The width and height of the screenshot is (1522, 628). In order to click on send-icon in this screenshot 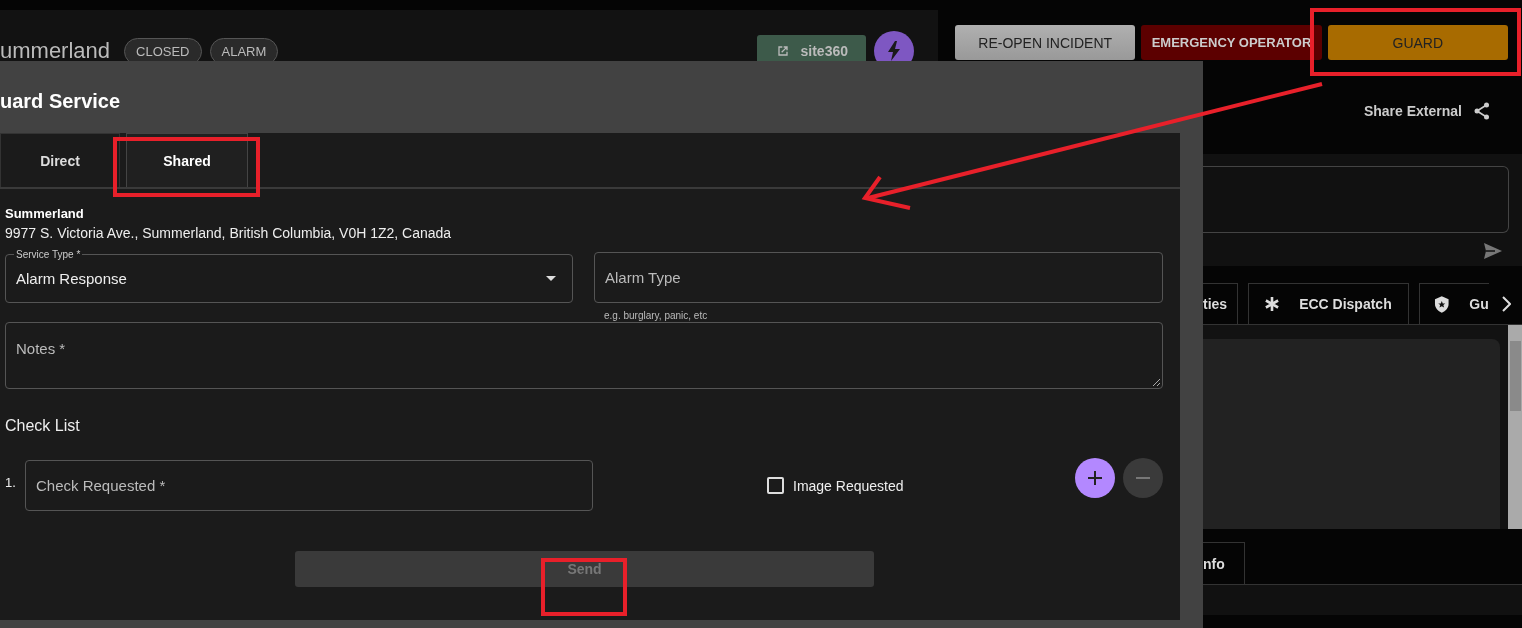, I will do `click(1493, 251)`.